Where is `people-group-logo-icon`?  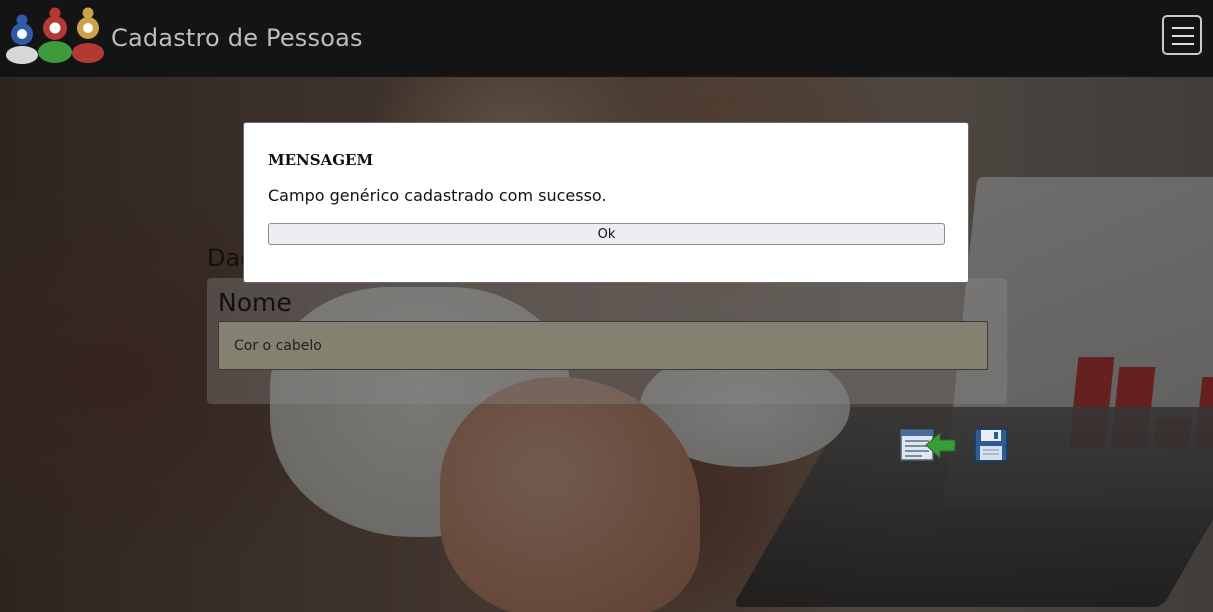
people-group-logo-icon is located at coordinates (56, 35).